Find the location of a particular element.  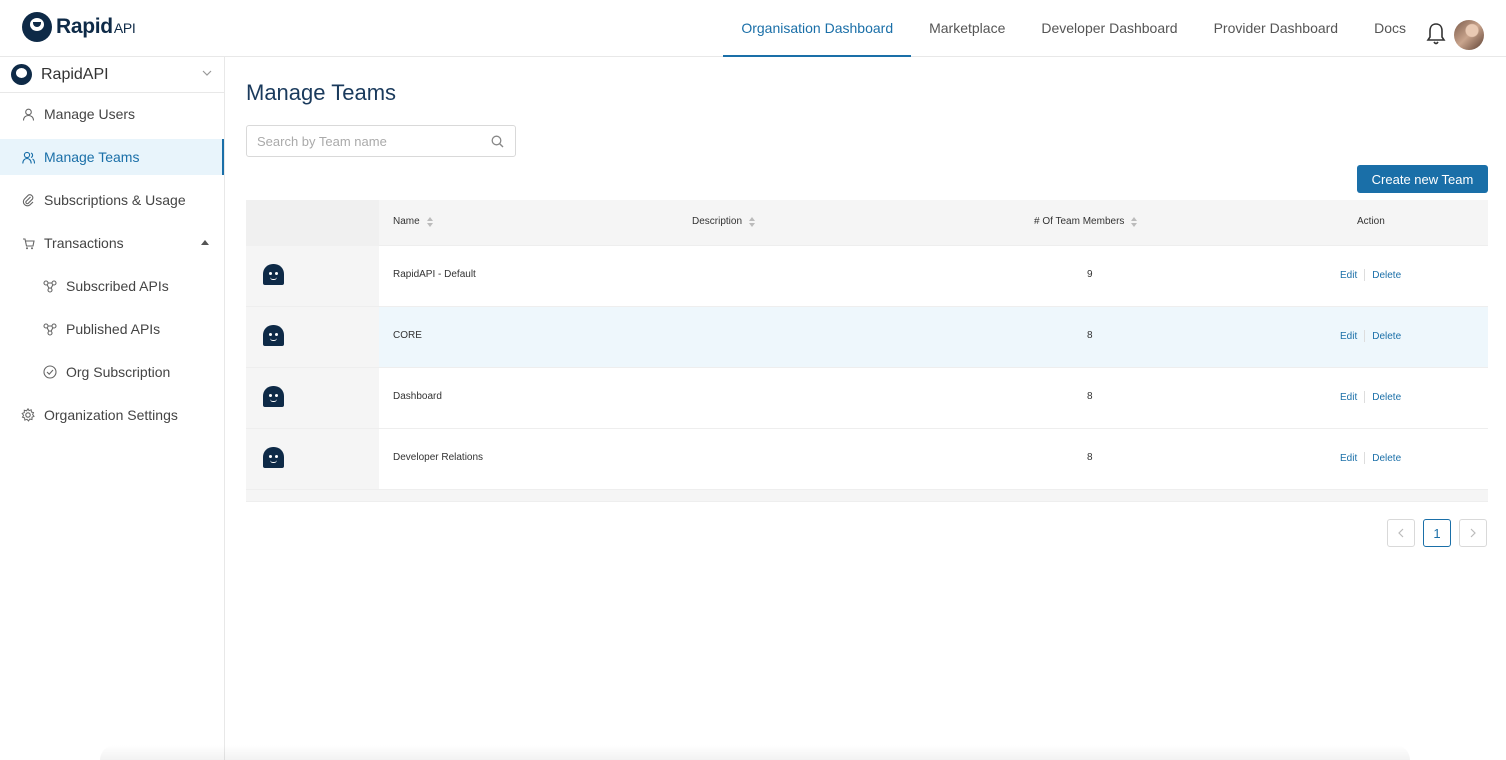

org-logo-icon is located at coordinates (21, 74).